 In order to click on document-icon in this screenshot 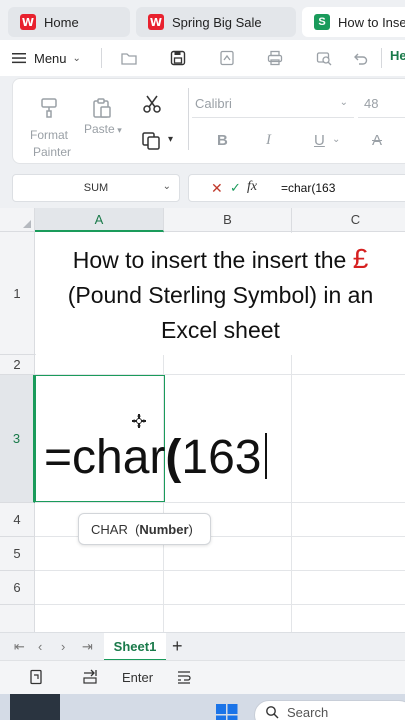, I will do `click(36, 677)`.